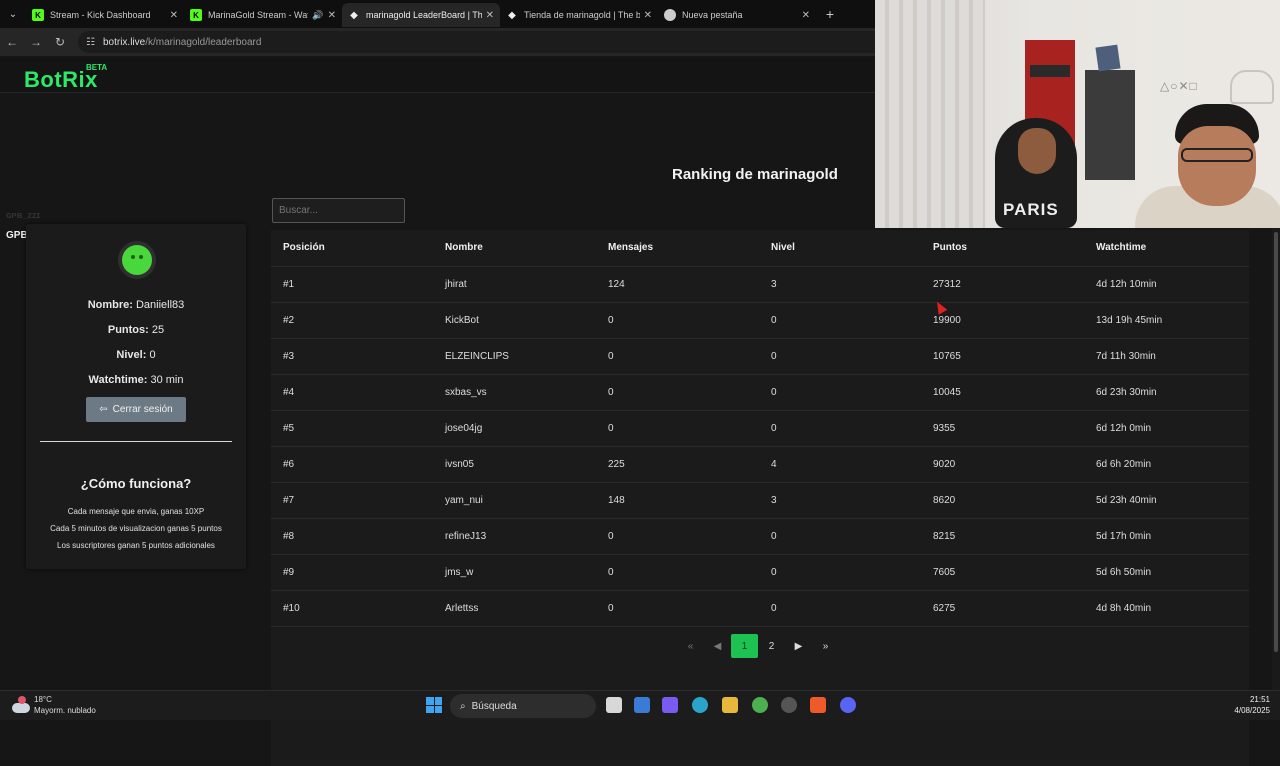 The width and height of the screenshot is (1280, 766). I want to click on diamond-icon: ◆, so click(354, 15).